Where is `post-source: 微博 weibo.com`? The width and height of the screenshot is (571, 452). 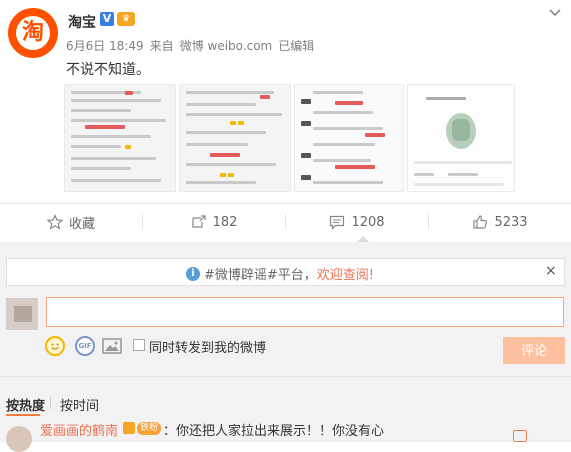 post-source: 微博 weibo.com is located at coordinates (226, 46).